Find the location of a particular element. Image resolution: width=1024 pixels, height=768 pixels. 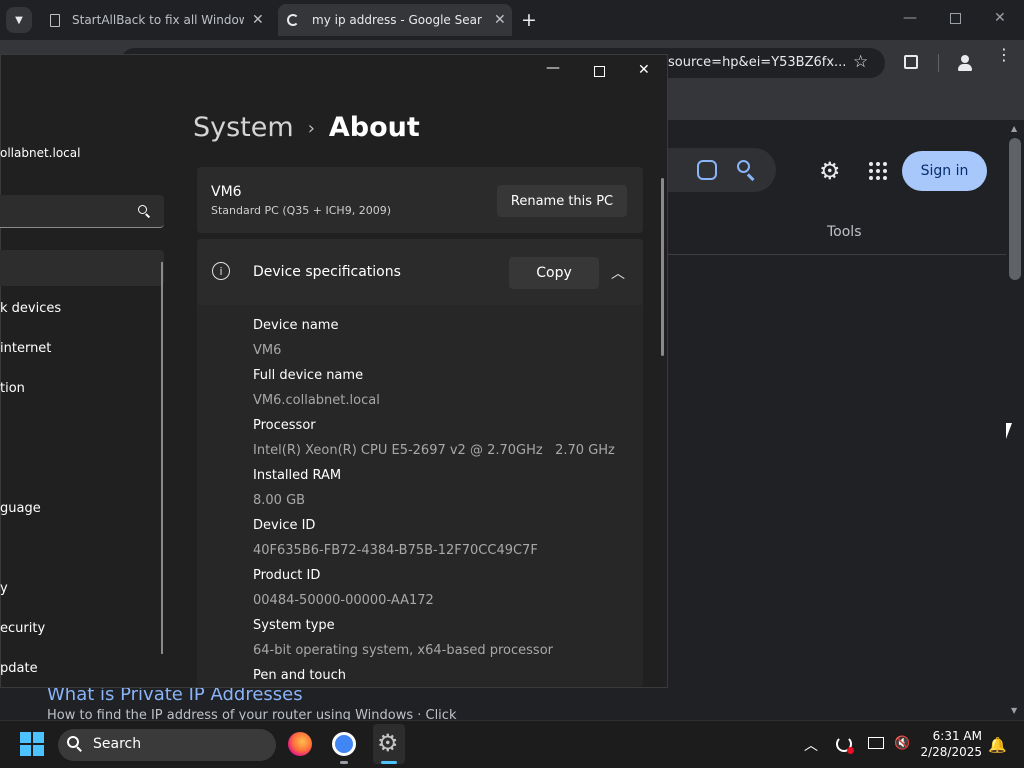

spec-value: VM6.collabnet.local is located at coordinates (316, 400).